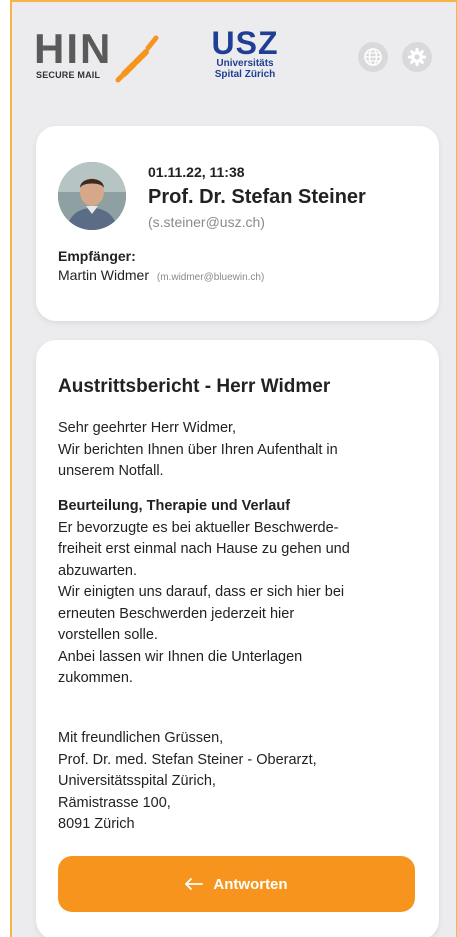 This screenshot has height=937, width=457. I want to click on gear-icon, so click(417, 57).